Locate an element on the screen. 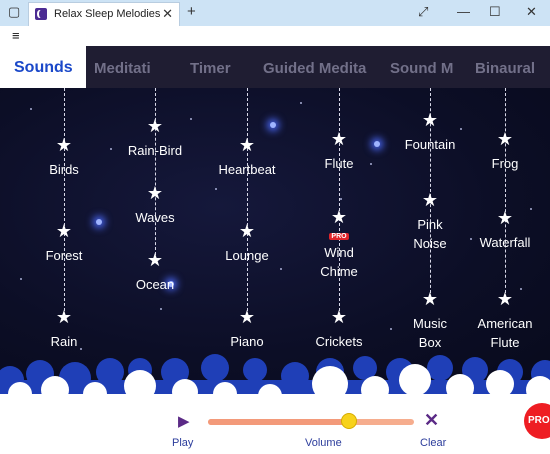 The image size is (550, 454). close-tab-icon: ✕ is located at coordinates (167, 14).